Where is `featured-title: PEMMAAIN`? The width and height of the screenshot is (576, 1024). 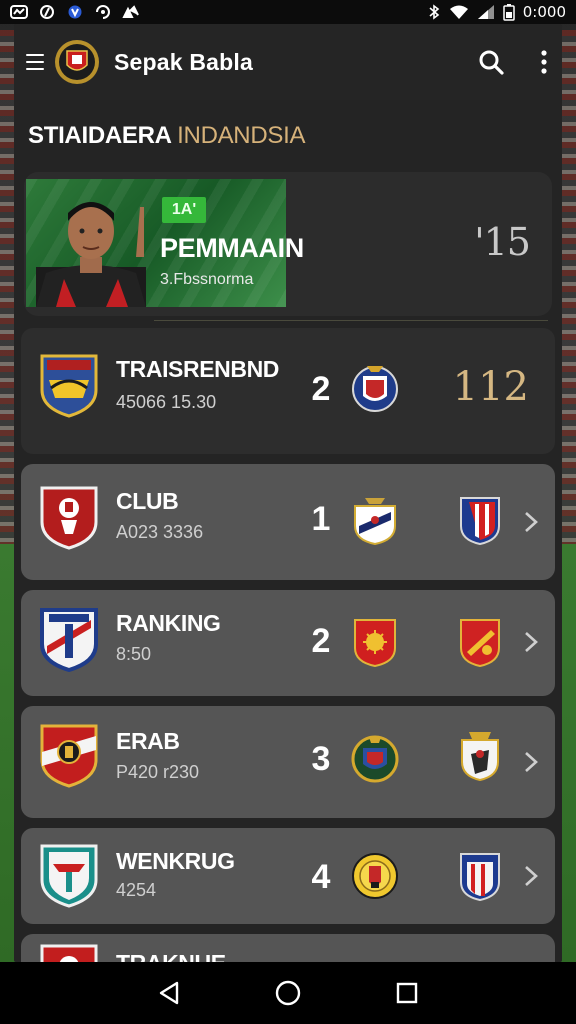 featured-title: PEMMAAIN is located at coordinates (232, 248).